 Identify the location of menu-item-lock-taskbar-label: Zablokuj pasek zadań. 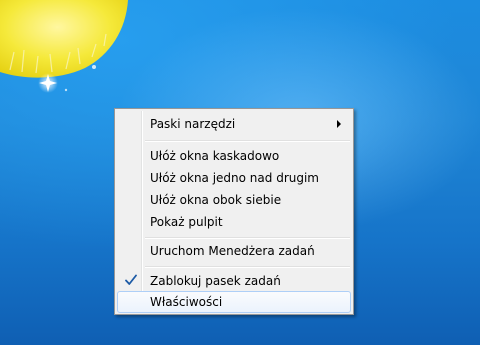
(215, 281).